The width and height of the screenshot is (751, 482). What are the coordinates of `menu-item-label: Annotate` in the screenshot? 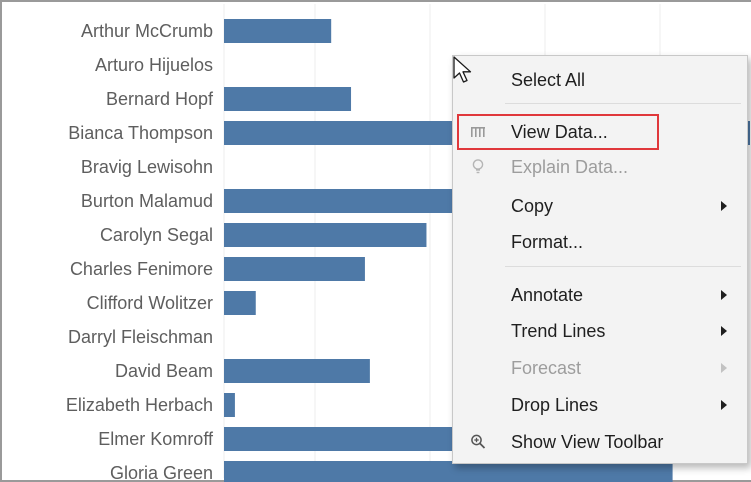 It's located at (547, 295).